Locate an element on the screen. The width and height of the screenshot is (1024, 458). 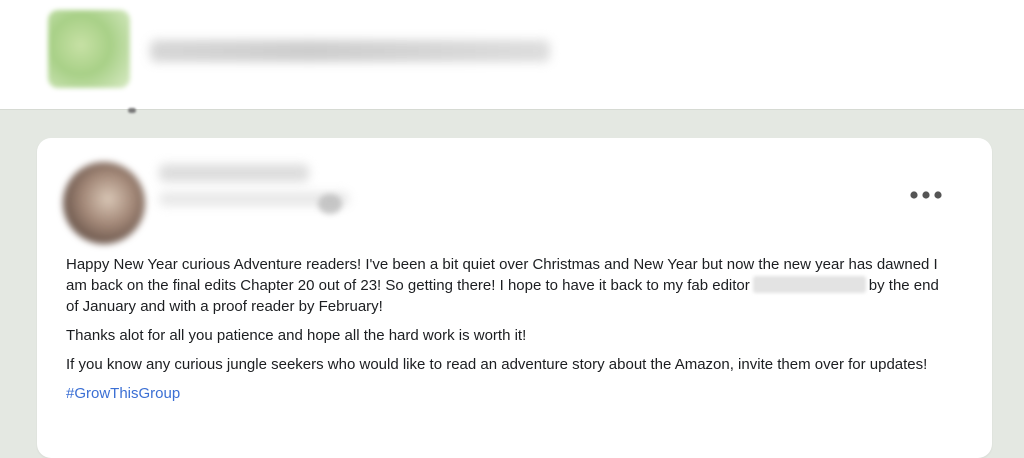
group-name-redacted is located at coordinates (350, 51).